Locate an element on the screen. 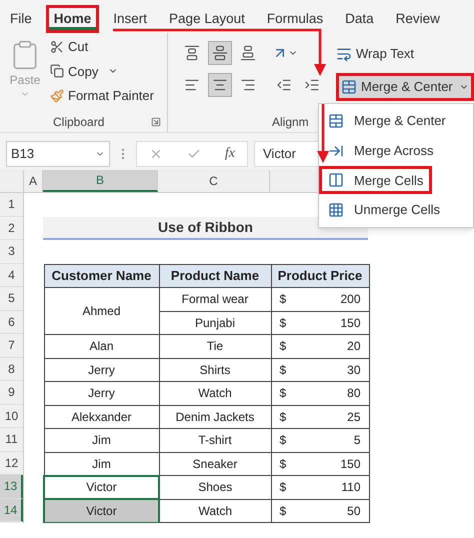 The height and width of the screenshot is (538, 474). price-value: 110 is located at coordinates (350, 487).